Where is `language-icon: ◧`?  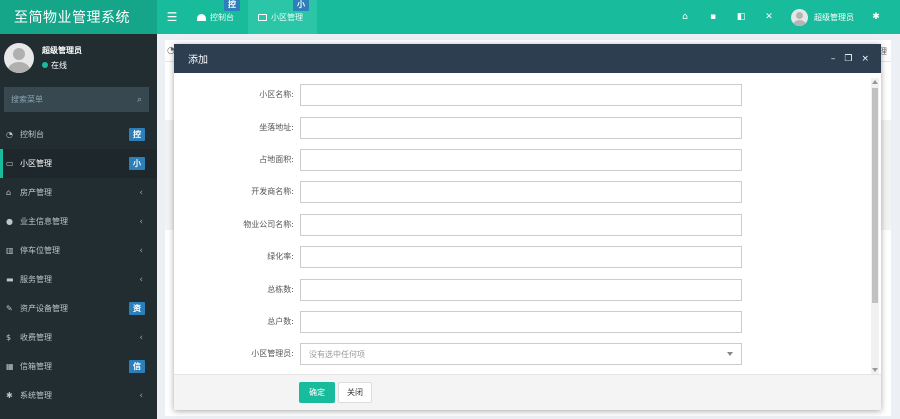
language-icon: ◧ is located at coordinates (741, 17).